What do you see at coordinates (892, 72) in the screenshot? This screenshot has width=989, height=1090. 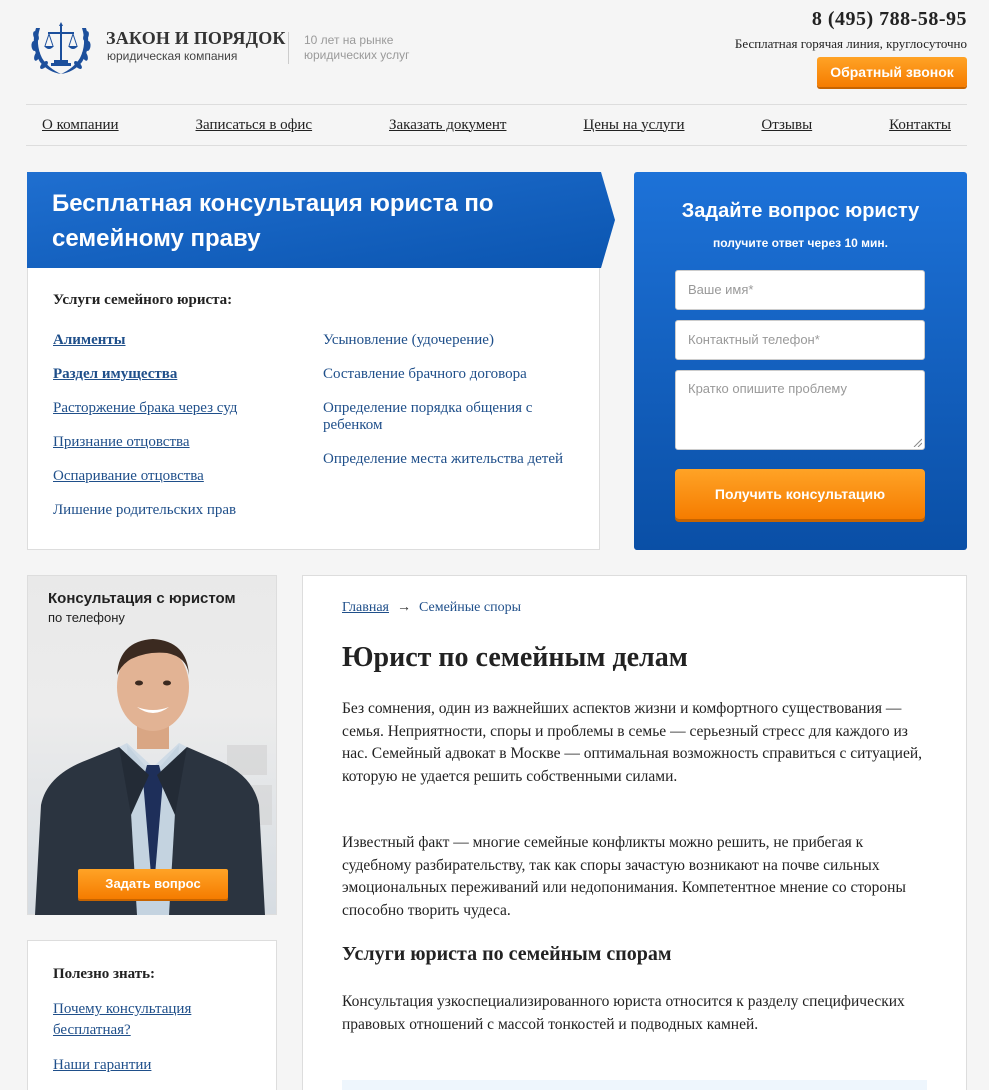 I see `callback-button: Обратный звонок` at bounding box center [892, 72].